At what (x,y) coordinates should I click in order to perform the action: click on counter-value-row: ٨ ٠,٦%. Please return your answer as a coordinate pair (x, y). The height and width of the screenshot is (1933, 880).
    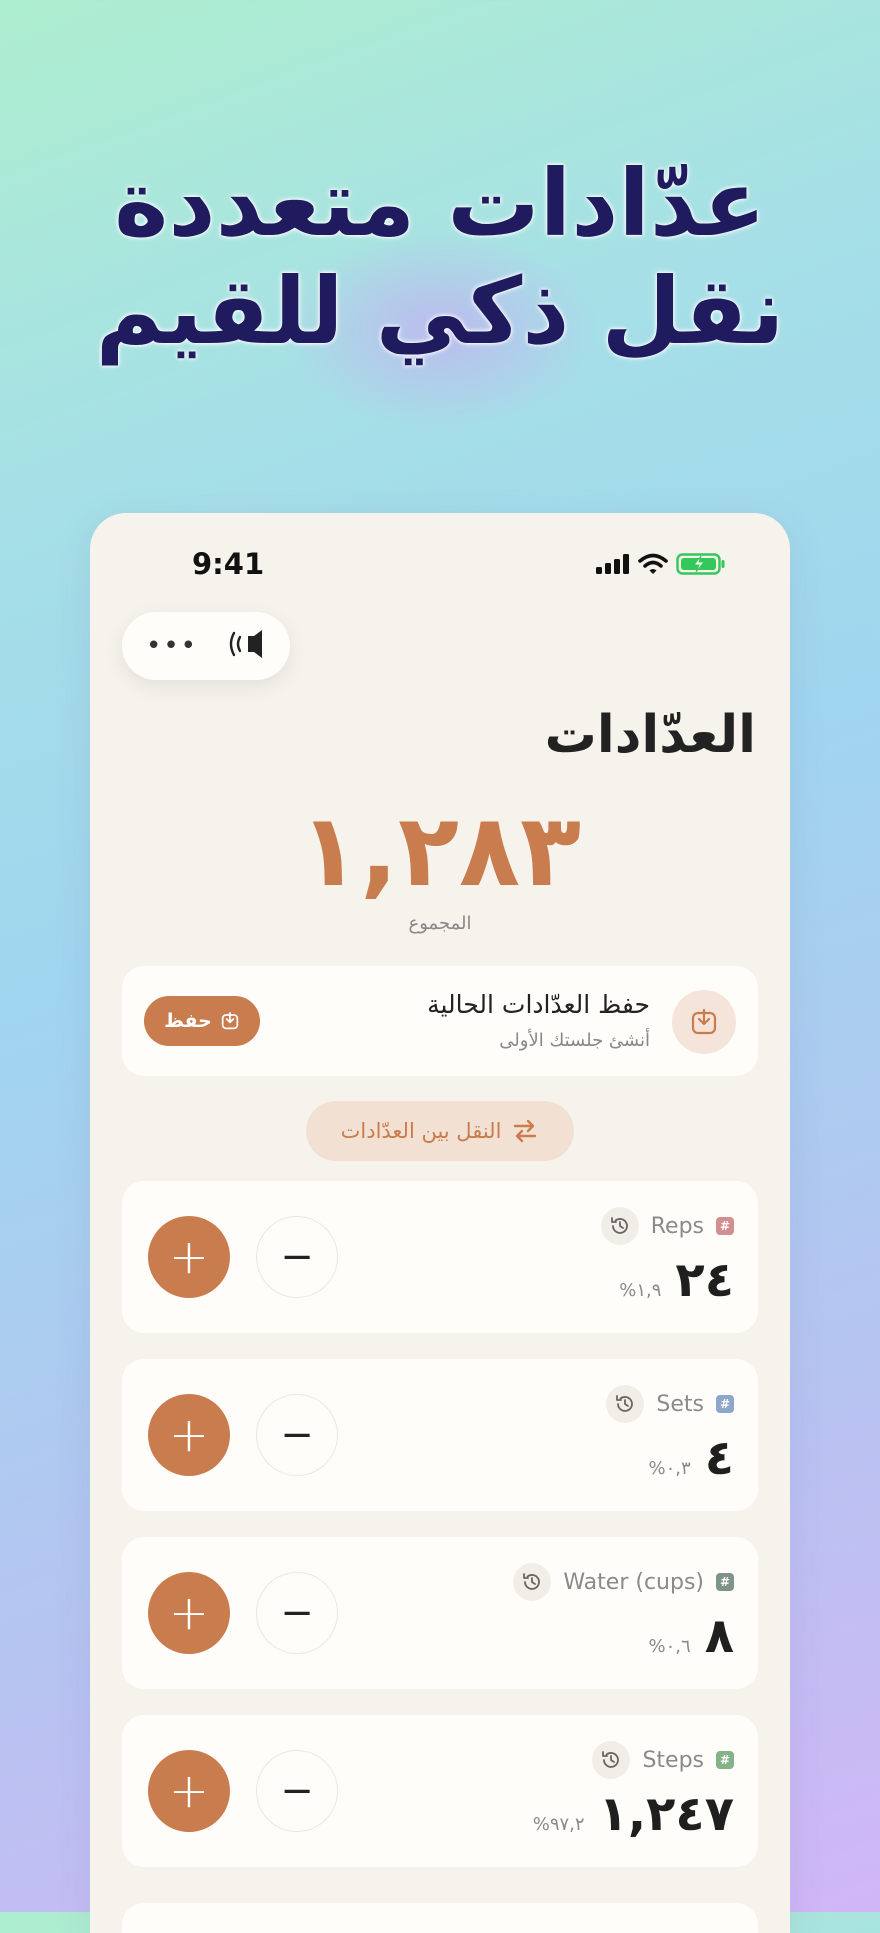
    Looking at the image, I should click on (691, 1636).